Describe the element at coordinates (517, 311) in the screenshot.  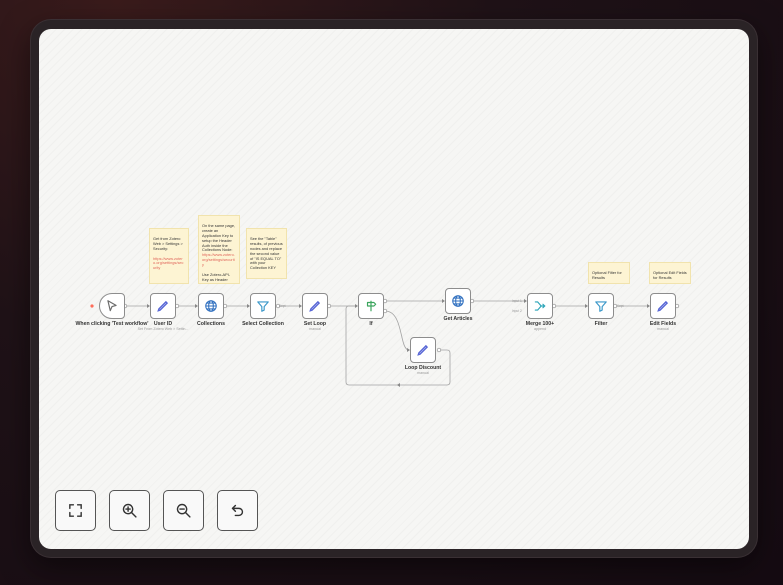
I see `merge-input-label: Input 2` at that location.